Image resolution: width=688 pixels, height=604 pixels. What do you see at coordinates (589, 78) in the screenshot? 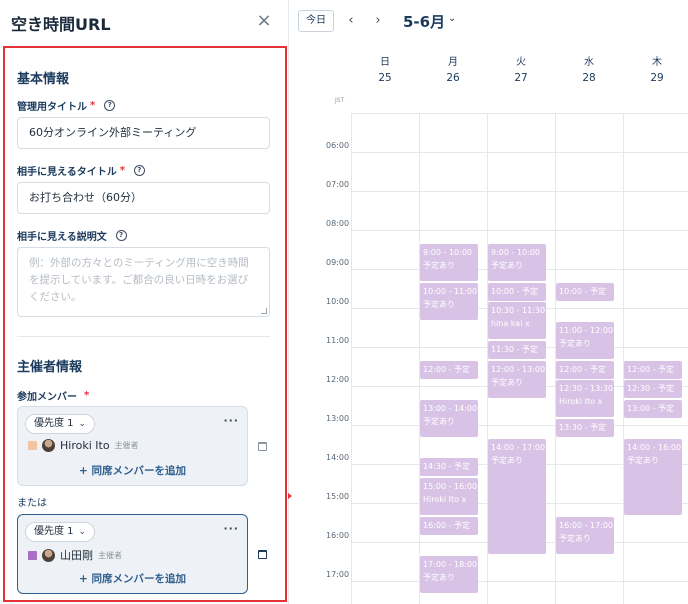
I see `day-date: 28` at bounding box center [589, 78].